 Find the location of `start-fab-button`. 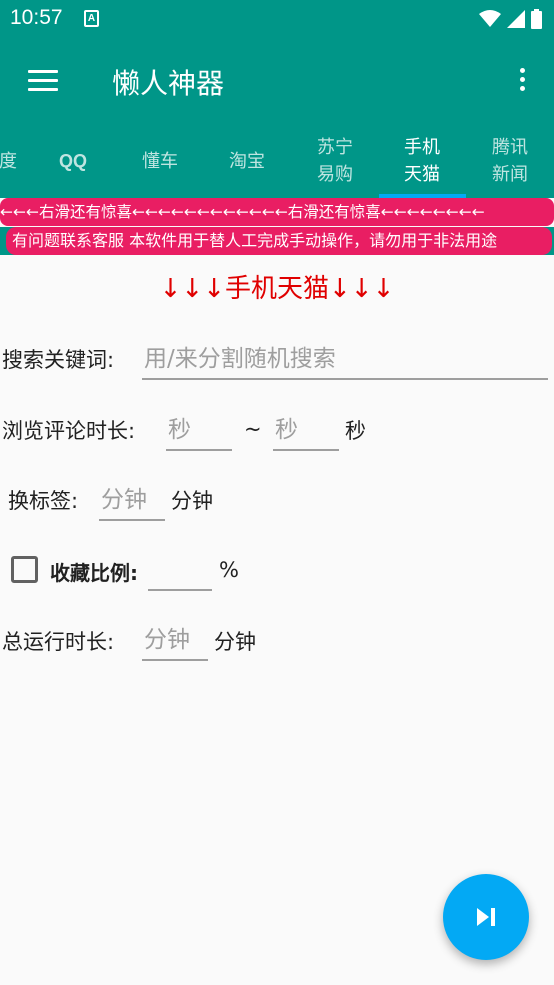

start-fab-button is located at coordinates (486, 917).